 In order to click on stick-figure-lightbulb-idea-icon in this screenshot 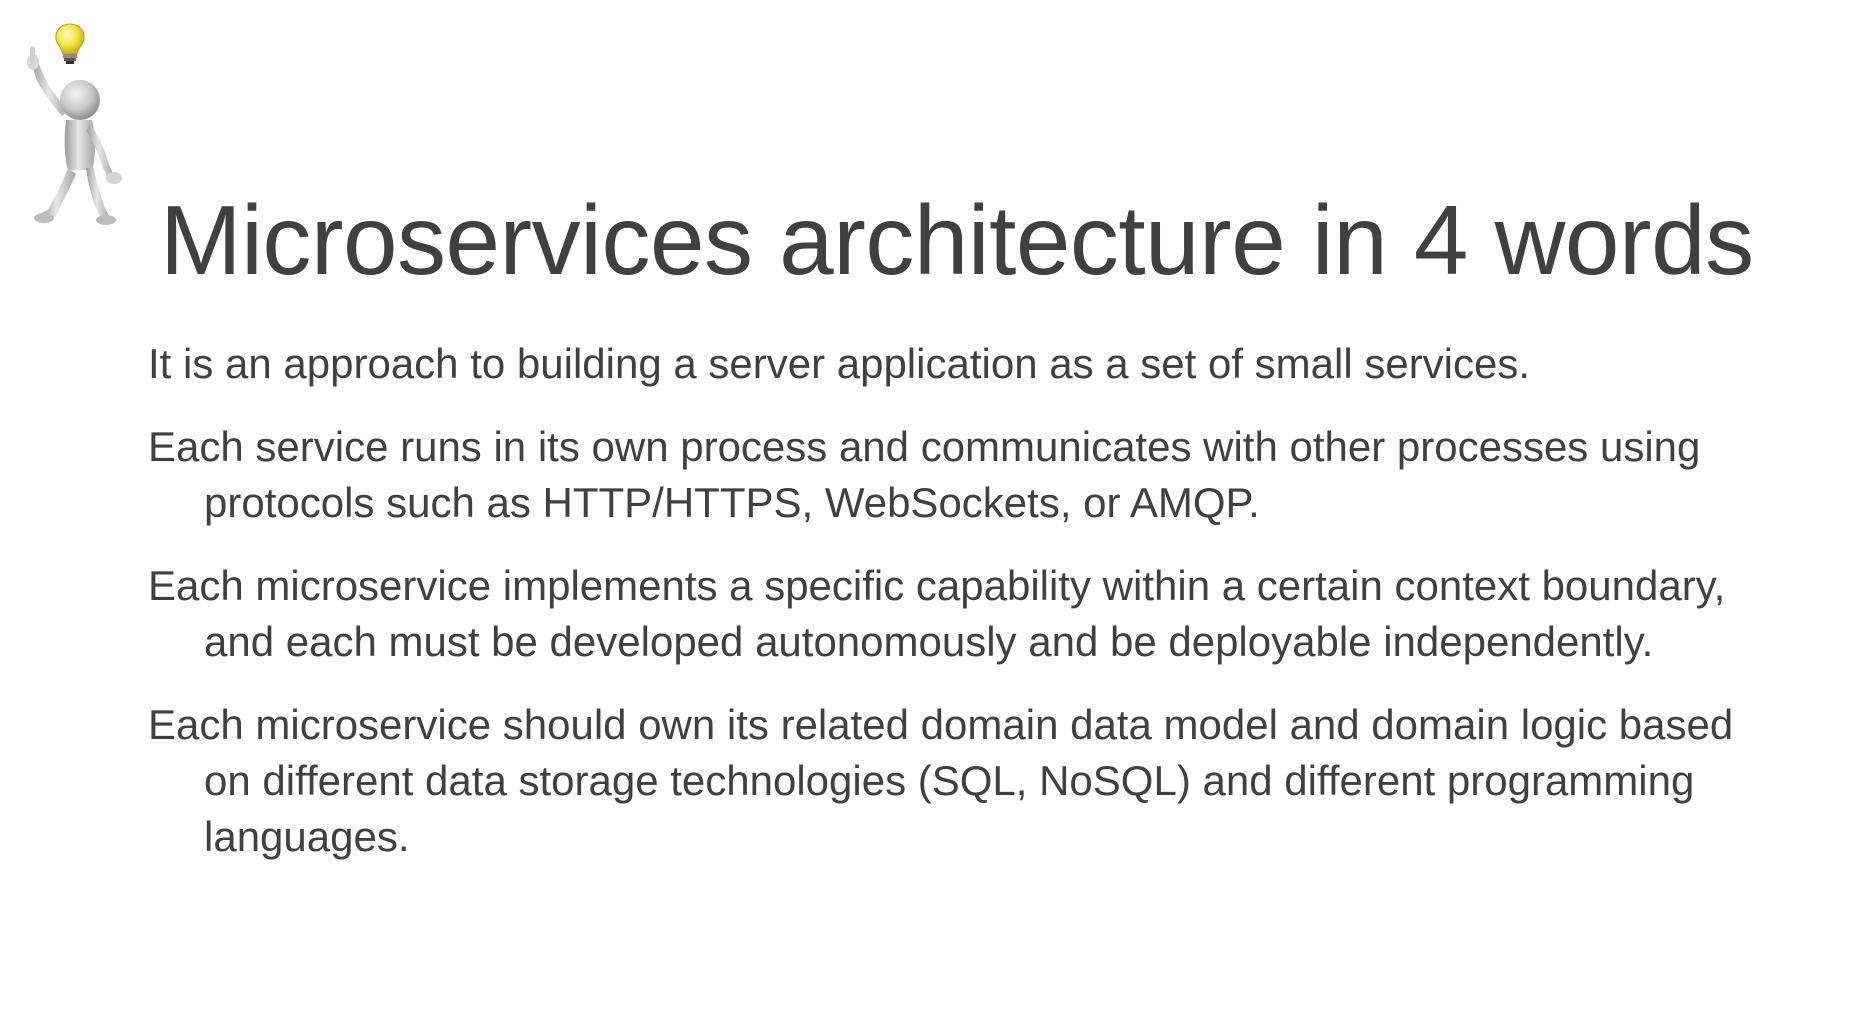, I will do `click(74, 124)`.